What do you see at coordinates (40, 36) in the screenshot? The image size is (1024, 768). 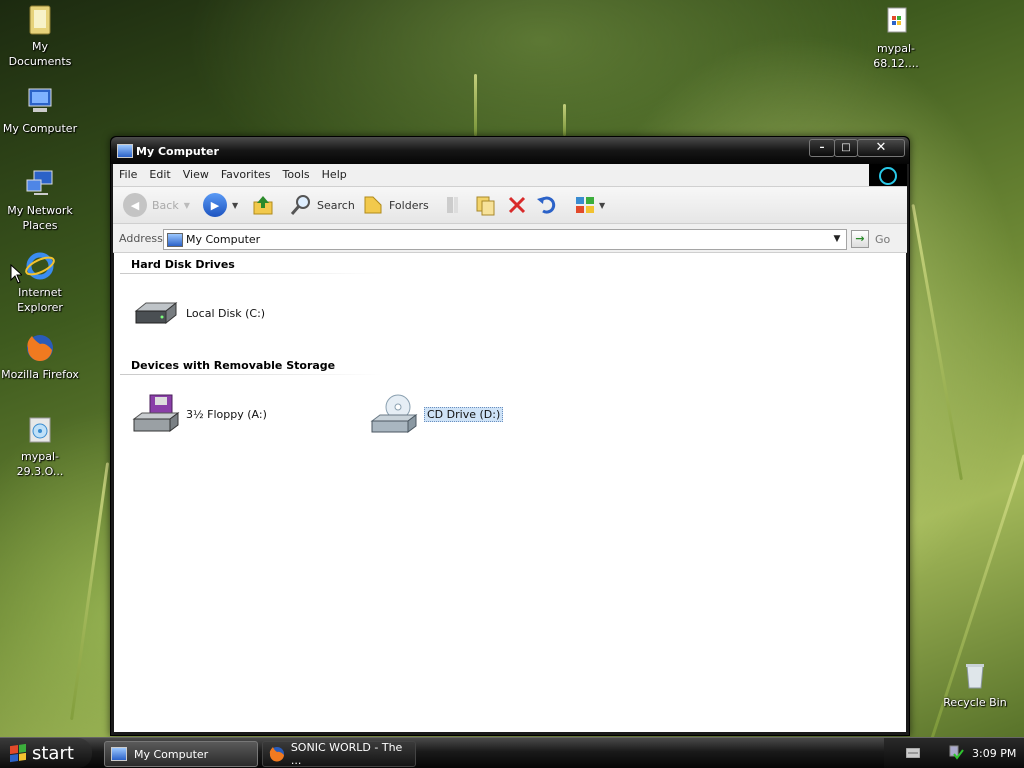 I see `desktop-icon-my-documents: My Documents` at bounding box center [40, 36].